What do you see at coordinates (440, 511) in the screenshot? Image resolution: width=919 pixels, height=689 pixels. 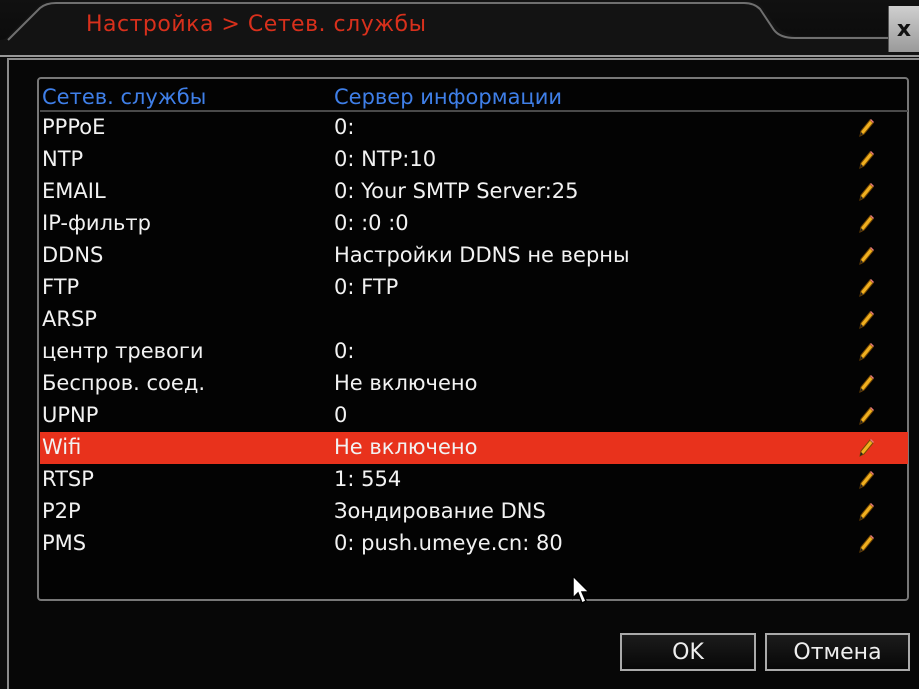 I see `service-info: Зондирование DNS` at bounding box center [440, 511].